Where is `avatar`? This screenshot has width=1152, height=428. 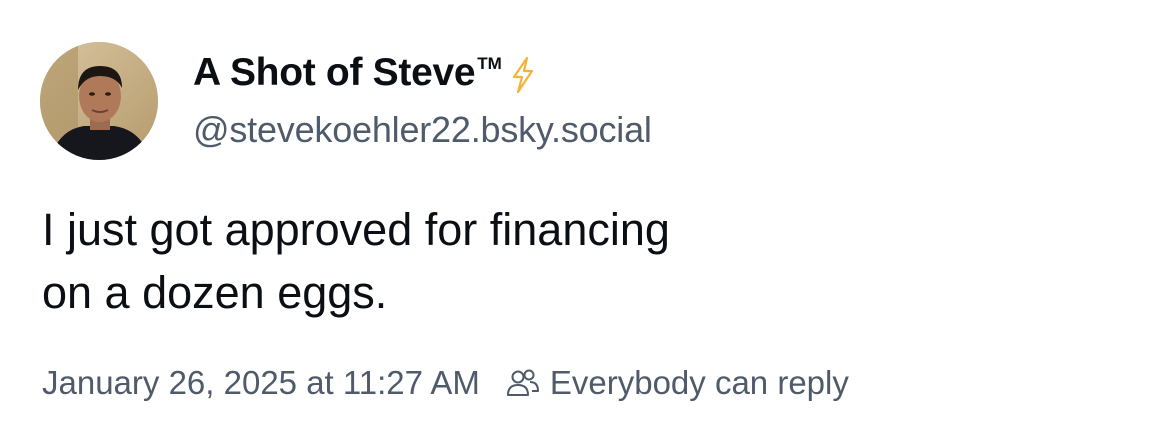 avatar is located at coordinates (99, 101).